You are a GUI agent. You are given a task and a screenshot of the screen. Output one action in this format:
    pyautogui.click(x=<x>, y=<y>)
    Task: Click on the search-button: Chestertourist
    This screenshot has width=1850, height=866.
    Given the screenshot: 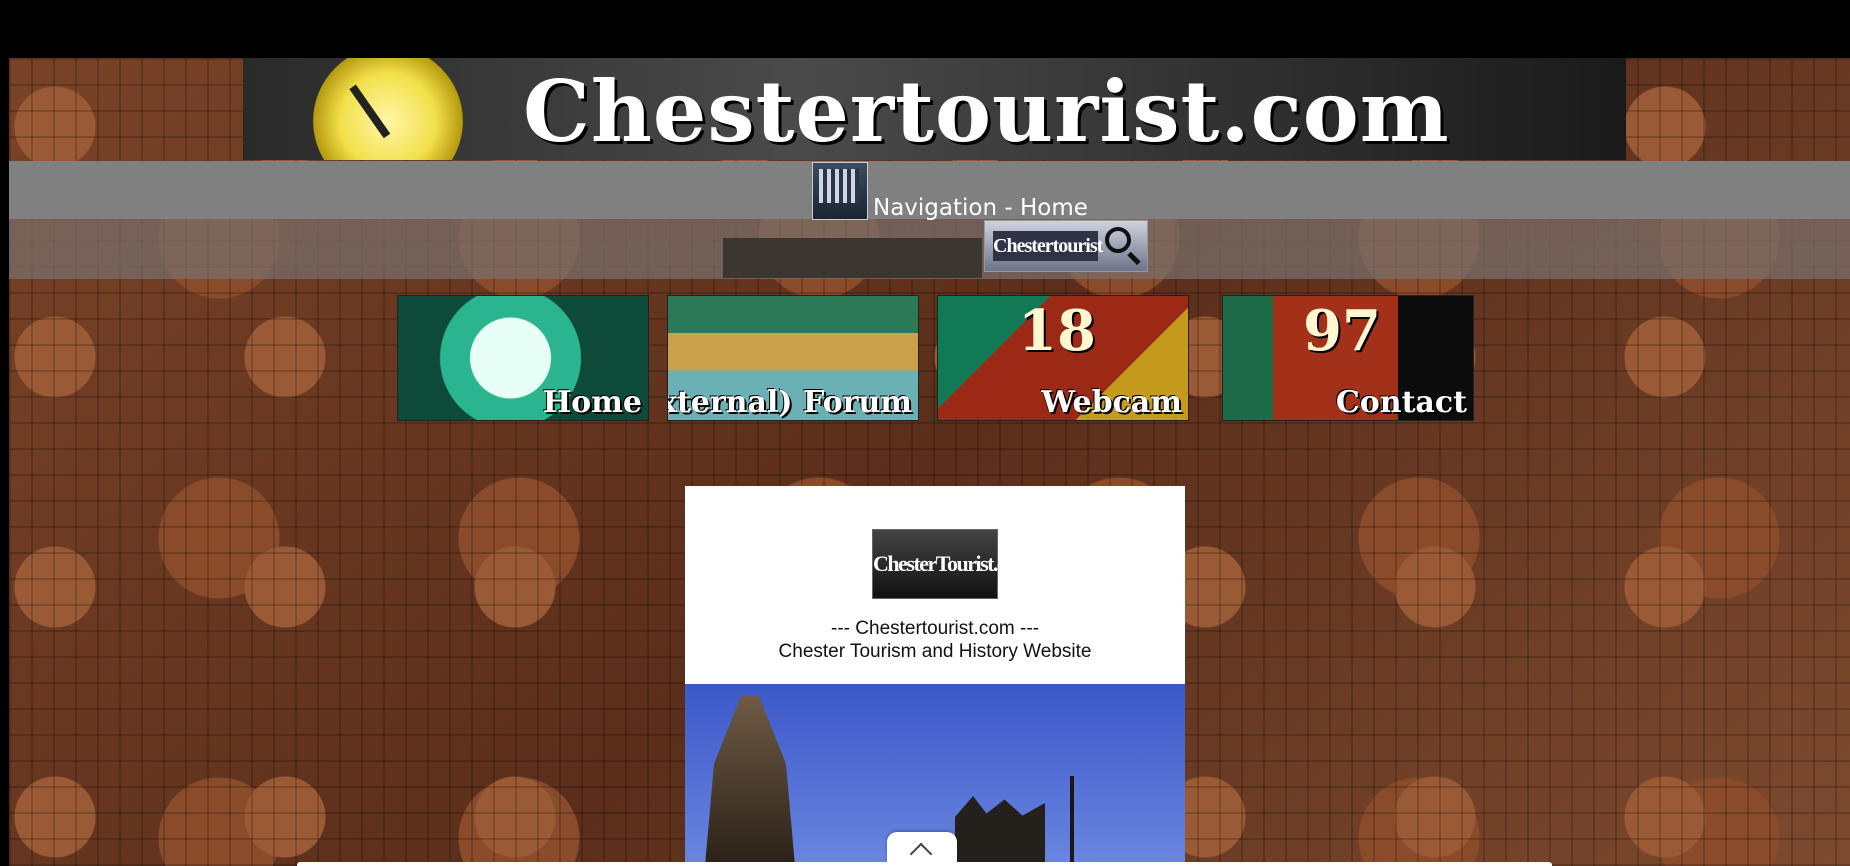 What is the action you would take?
    pyautogui.click(x=1066, y=246)
    